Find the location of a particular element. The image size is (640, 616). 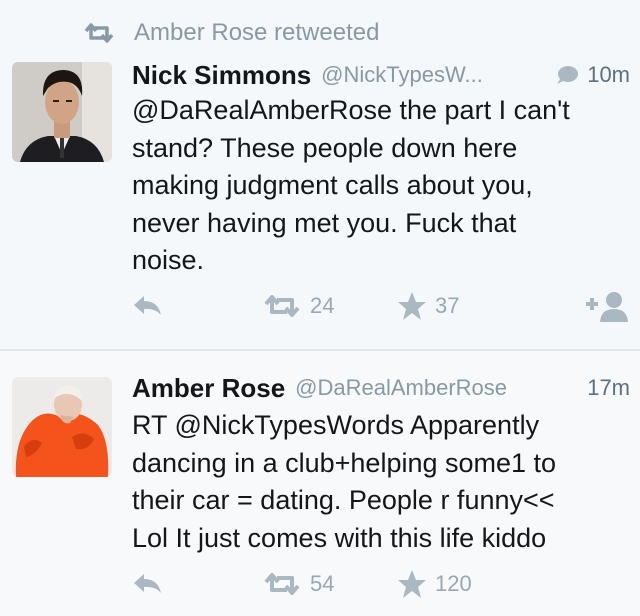

tweet-header: Amber Rose @DaRealAmberRose 17m is located at coordinates (381, 388).